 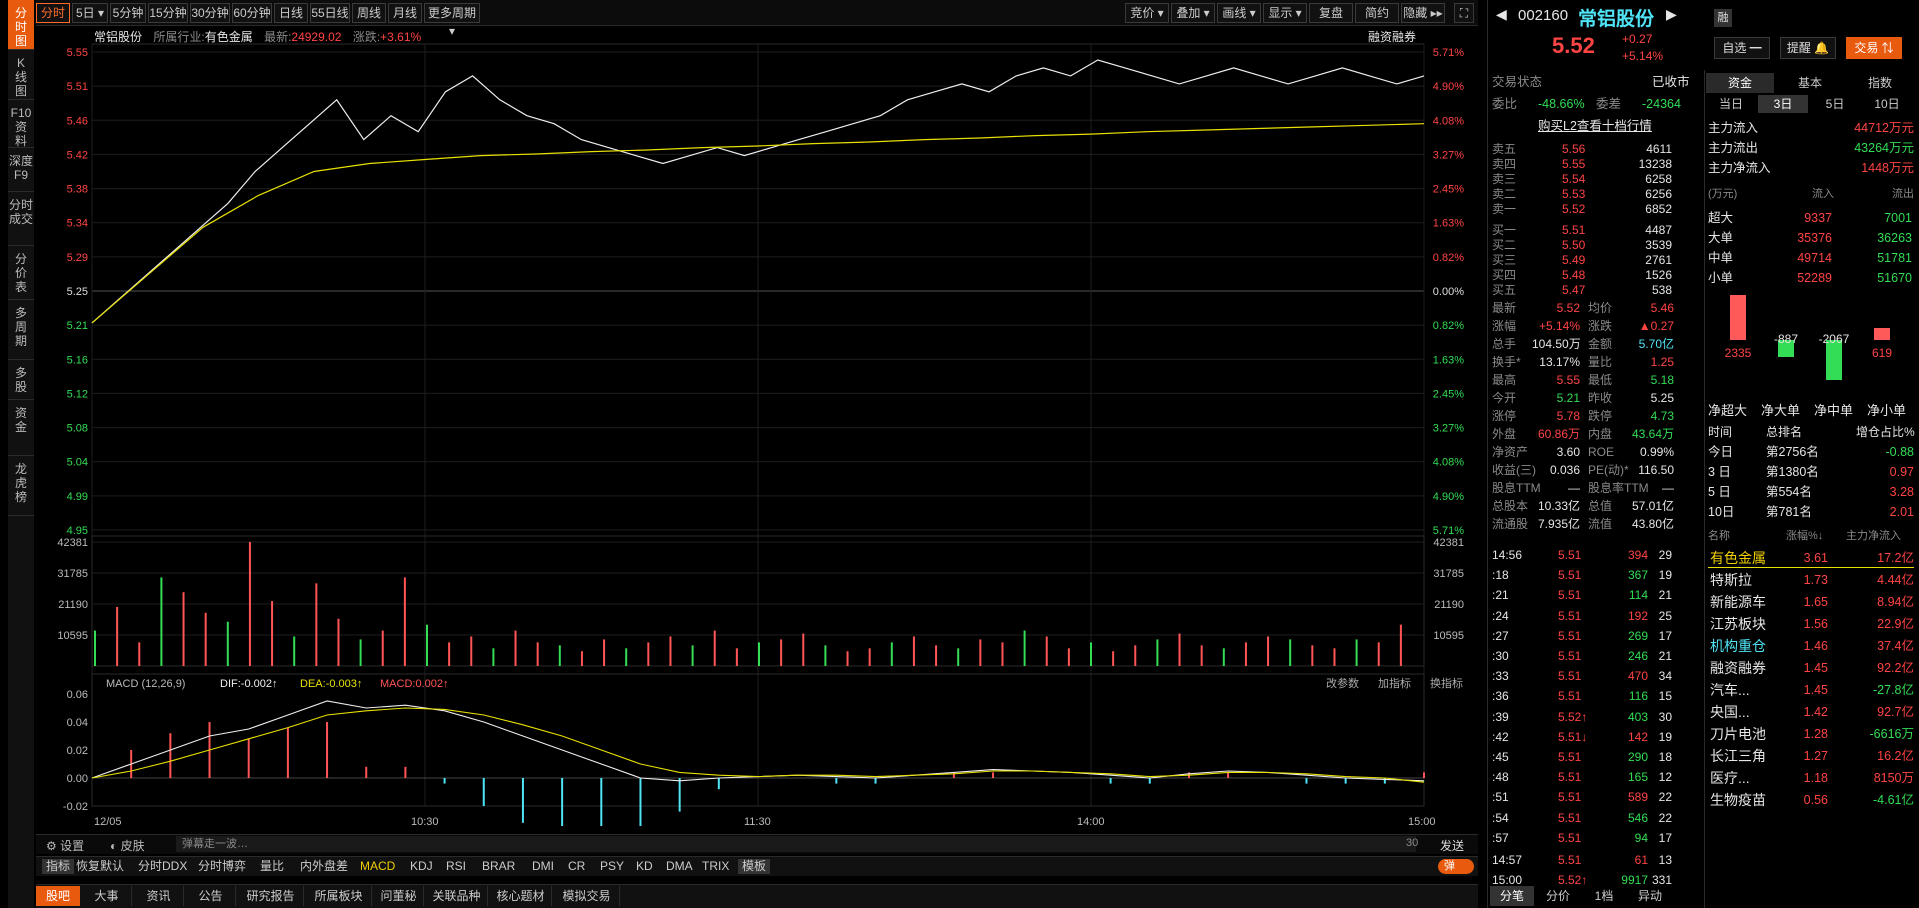 I want to click on tool-3: 显示 ▾, so click(x=1285, y=13).